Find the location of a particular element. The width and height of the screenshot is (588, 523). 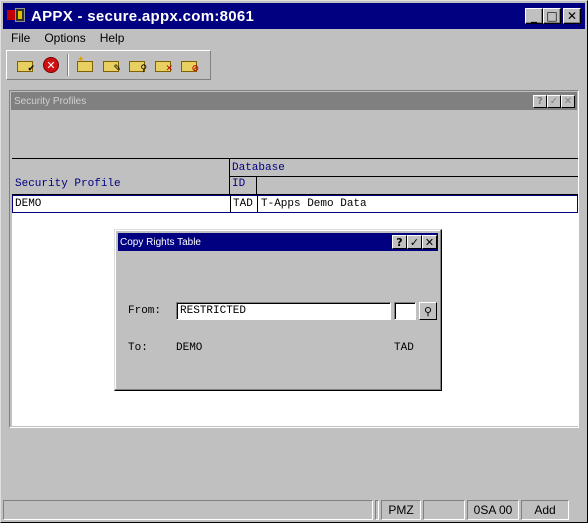

toolbar: ✔ ✕ ✦ ✎ ⚲ ✕ ⊘ is located at coordinates (108, 65).